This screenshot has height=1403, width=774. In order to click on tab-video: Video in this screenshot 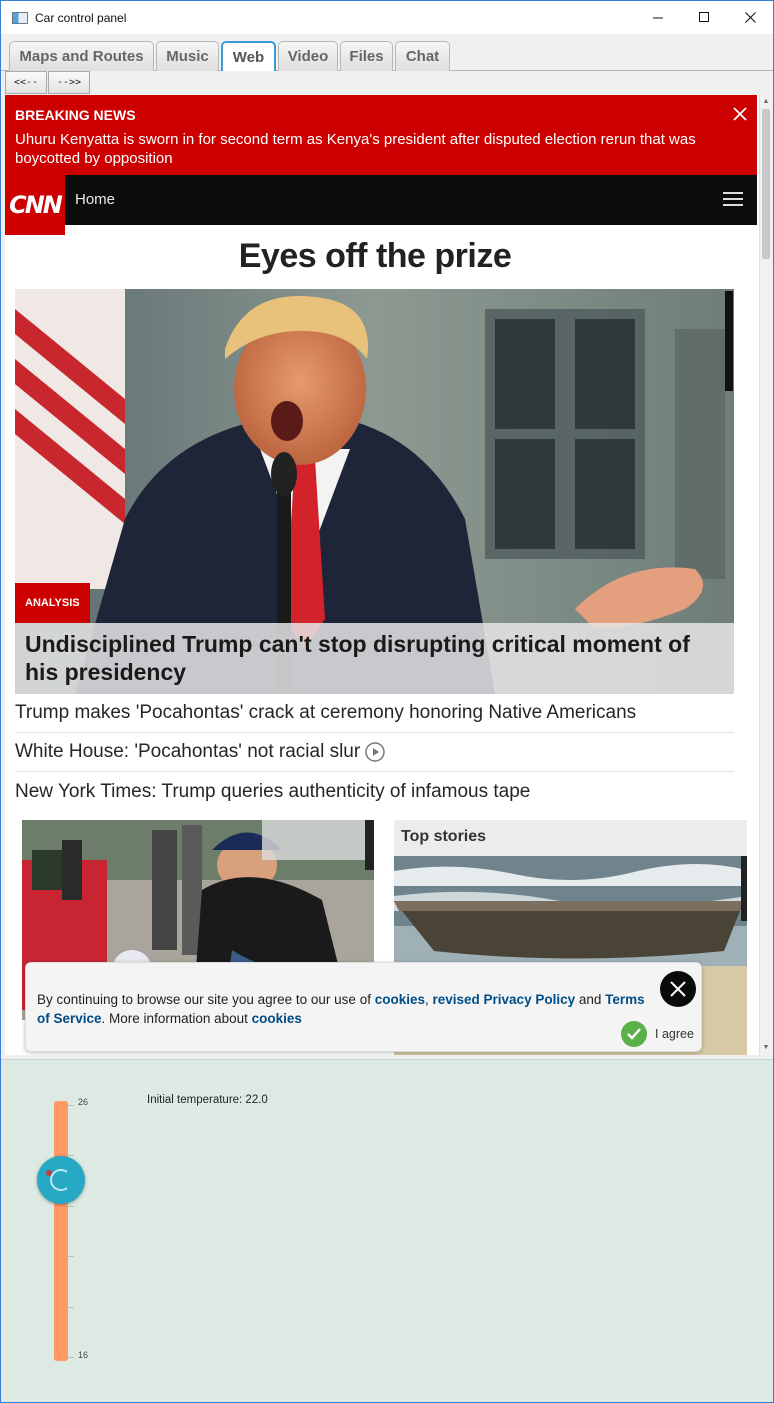, I will do `click(308, 56)`.